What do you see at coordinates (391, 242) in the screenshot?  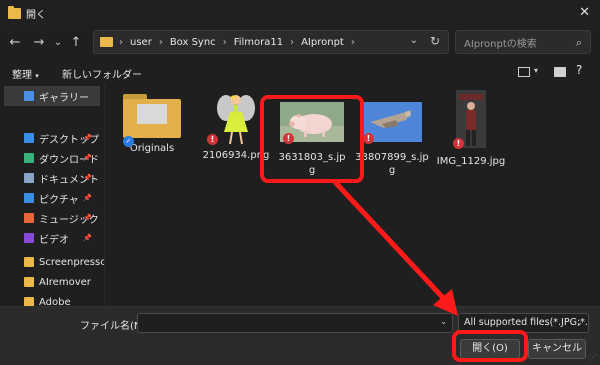 I see `arrow-shaft` at bounding box center [391, 242].